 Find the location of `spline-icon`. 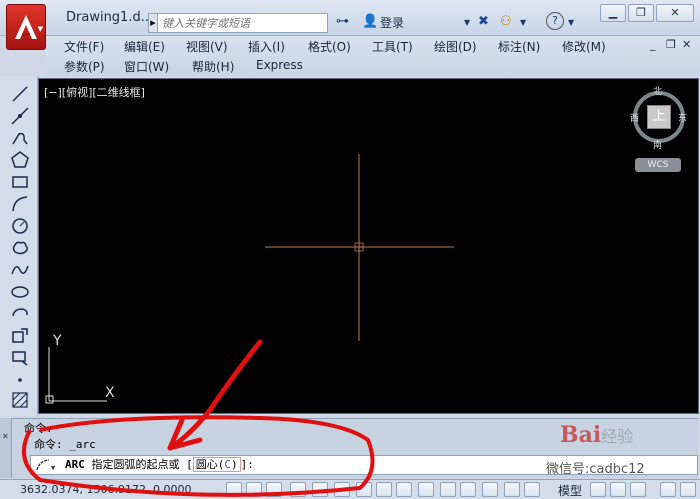

spline-icon is located at coordinates (20, 270).